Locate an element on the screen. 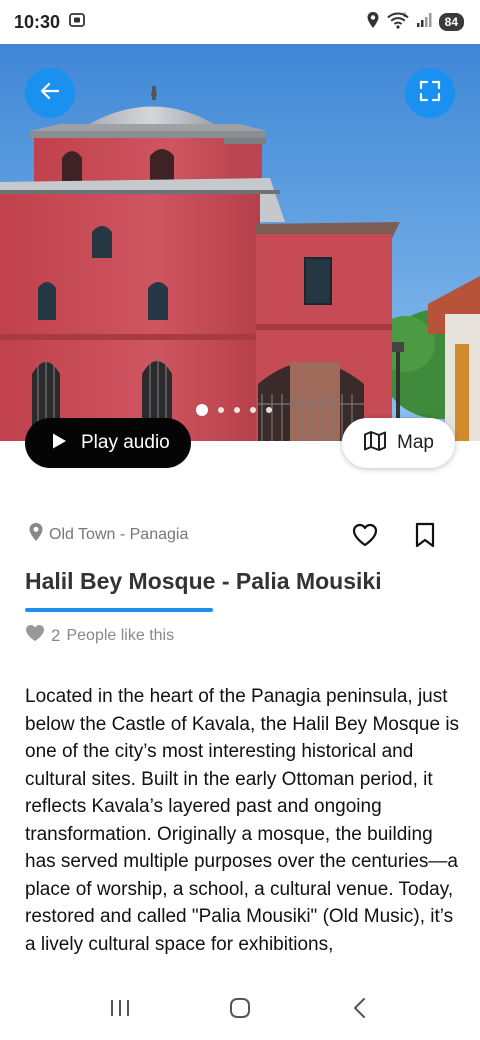 Image resolution: width=480 pixels, height=1040 pixels. place-title: Halil Bey Mosque - Palia Mousiki is located at coordinates (203, 581).